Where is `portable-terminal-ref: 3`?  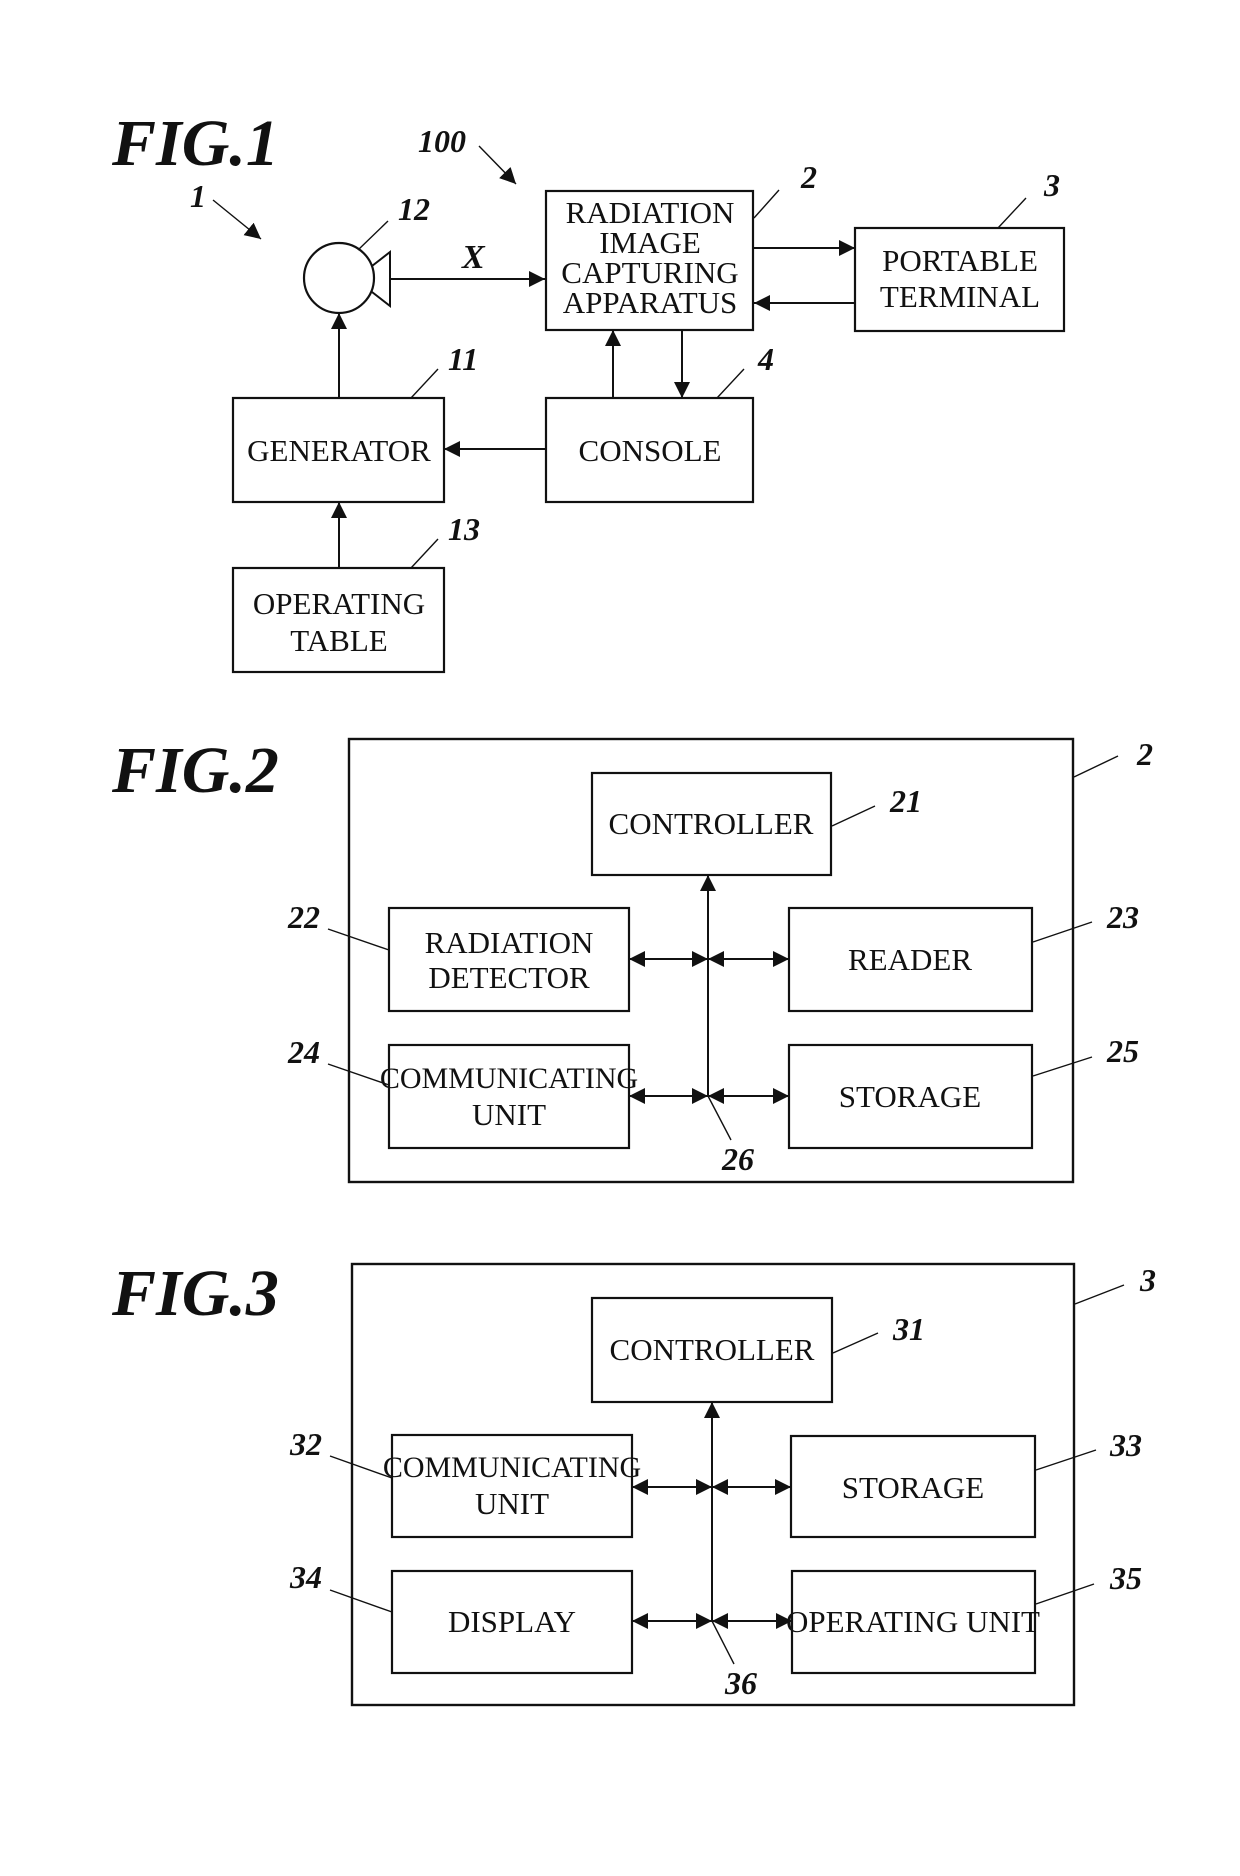
portable-terminal-ref: 3 is located at coordinates (1051, 185).